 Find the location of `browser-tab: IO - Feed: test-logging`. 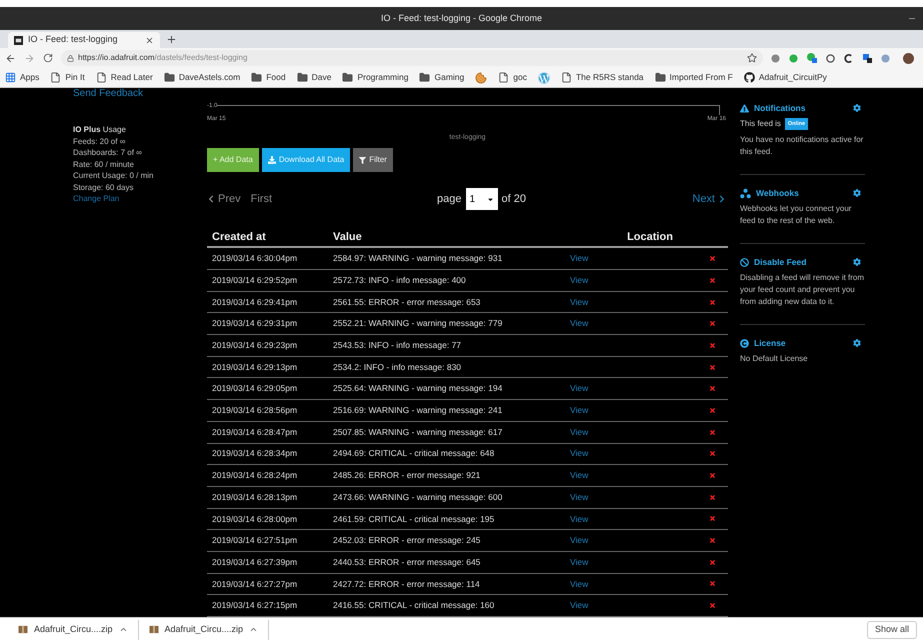

browser-tab: IO - Feed: test-logging is located at coordinates (84, 40).